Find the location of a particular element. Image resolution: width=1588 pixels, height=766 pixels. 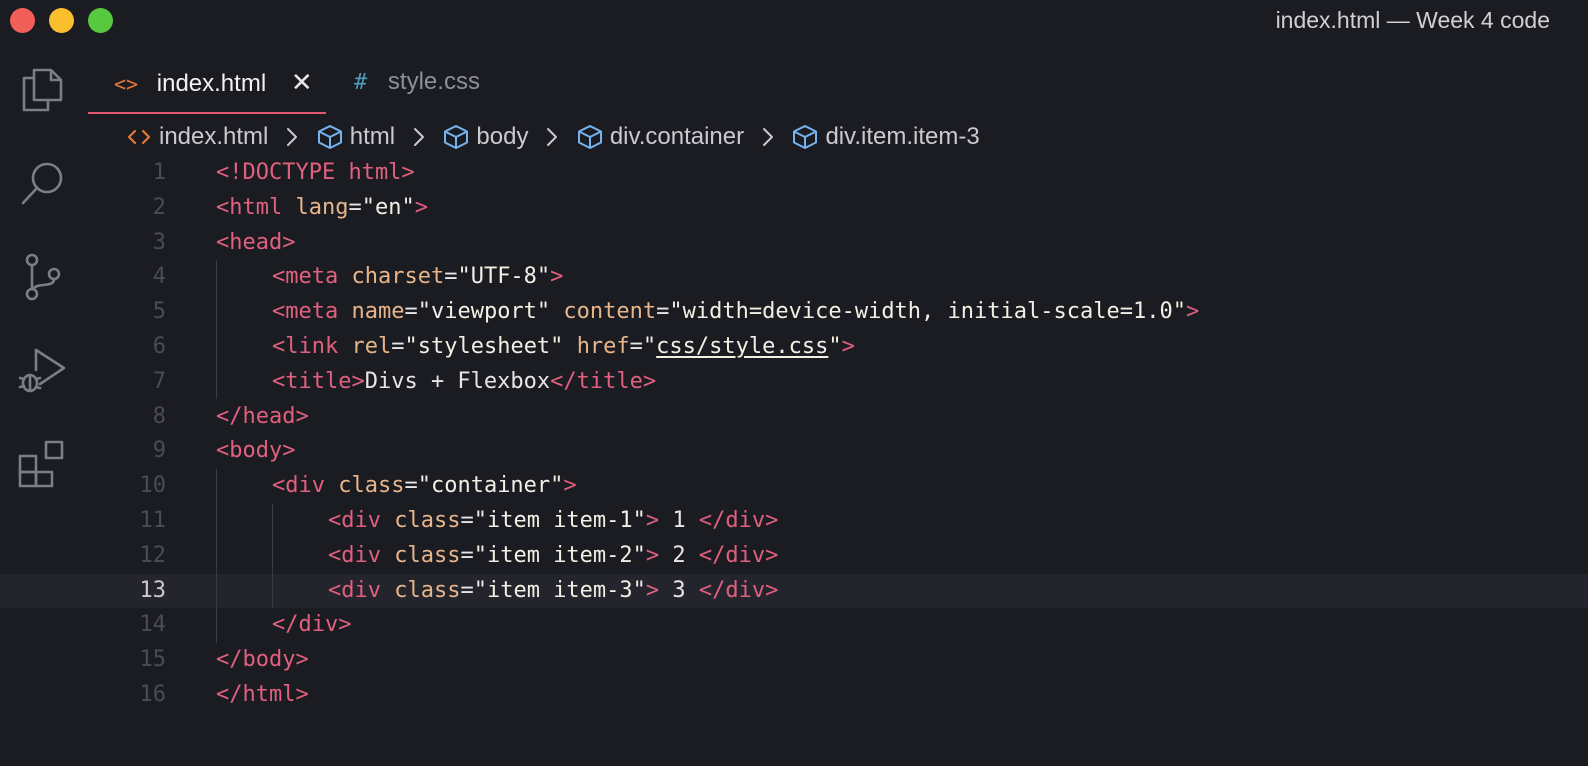

code-token: <body> is located at coordinates (256, 450).